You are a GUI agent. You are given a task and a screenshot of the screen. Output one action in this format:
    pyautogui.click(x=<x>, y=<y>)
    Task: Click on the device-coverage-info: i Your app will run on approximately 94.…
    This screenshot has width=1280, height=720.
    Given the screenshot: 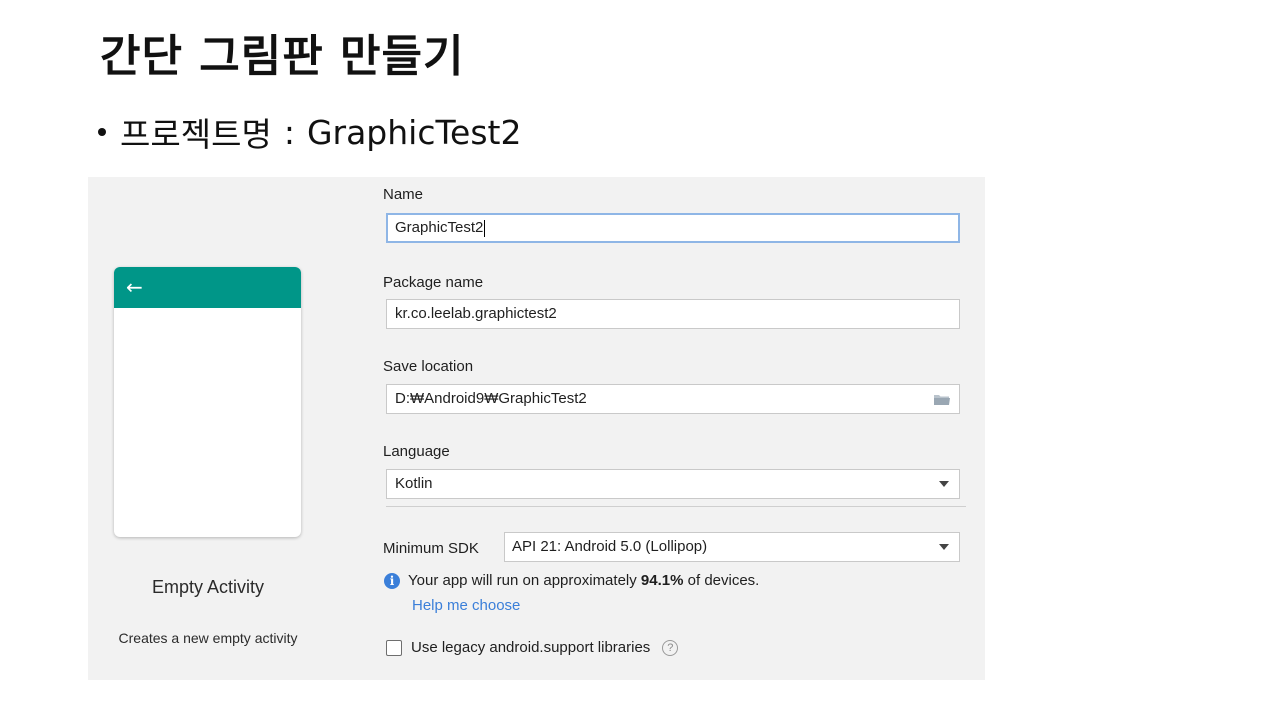 What is the action you would take?
    pyautogui.click(x=571, y=580)
    